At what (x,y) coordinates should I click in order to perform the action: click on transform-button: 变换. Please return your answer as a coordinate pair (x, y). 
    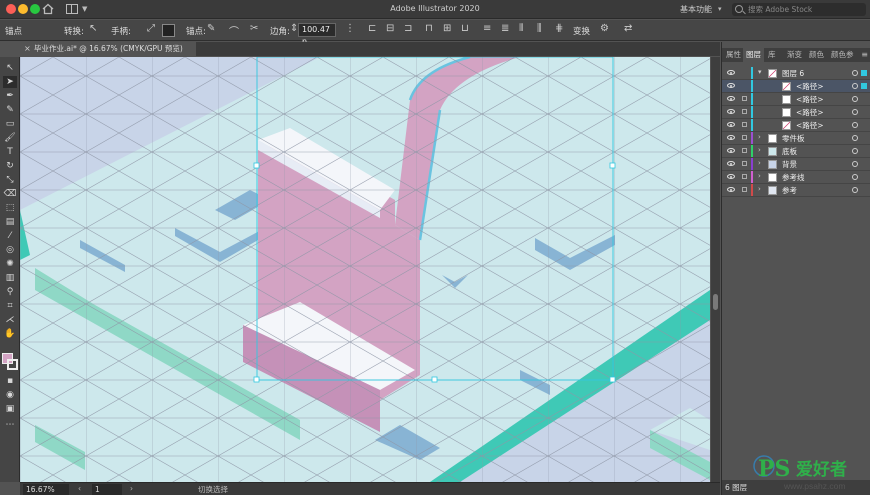
    Looking at the image, I should click on (581, 31).